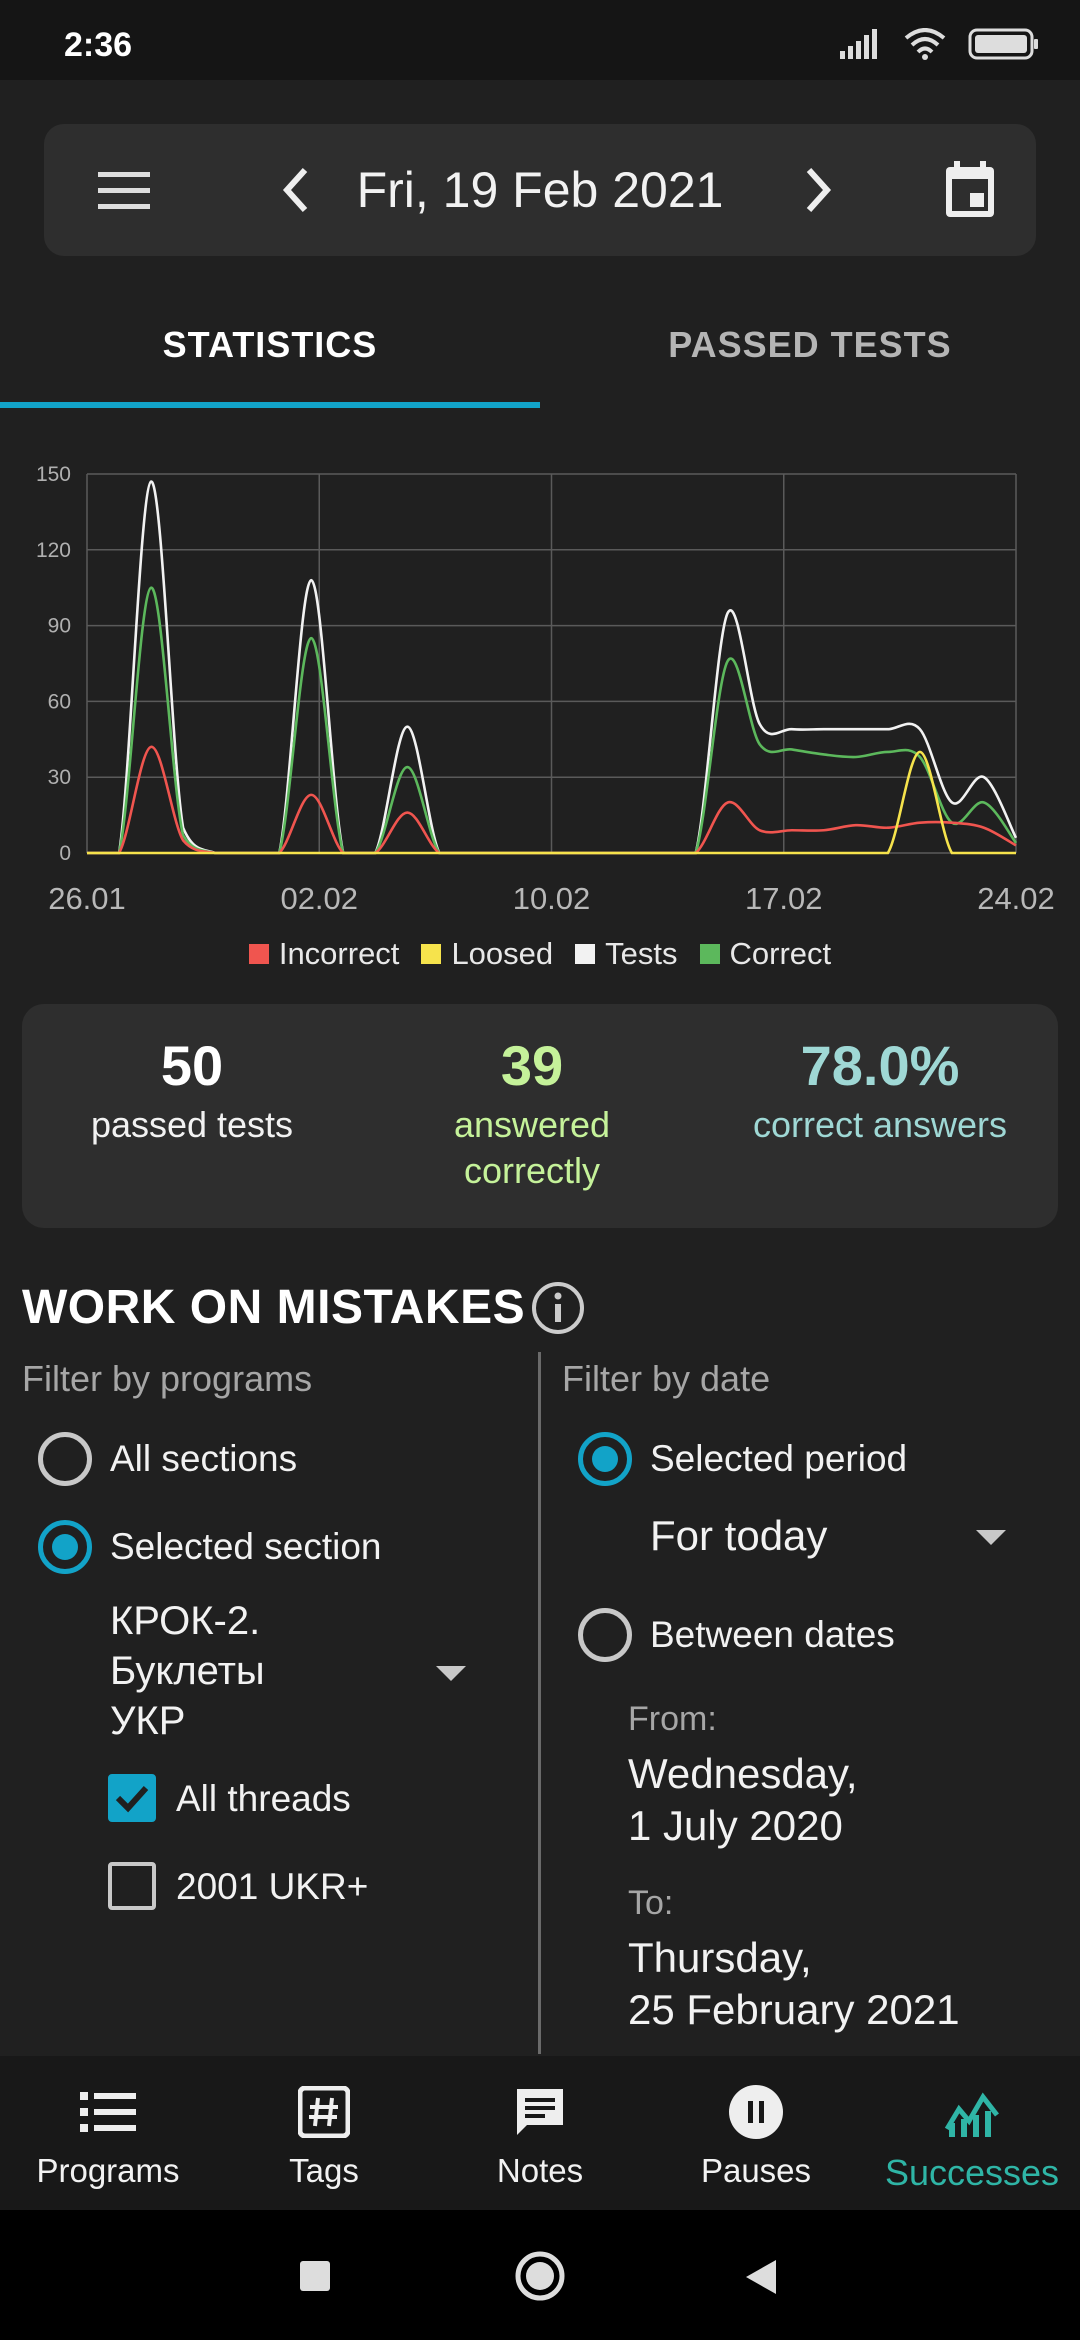 This screenshot has height=2340, width=1080. I want to click on battery-icon, so click(1003, 44).